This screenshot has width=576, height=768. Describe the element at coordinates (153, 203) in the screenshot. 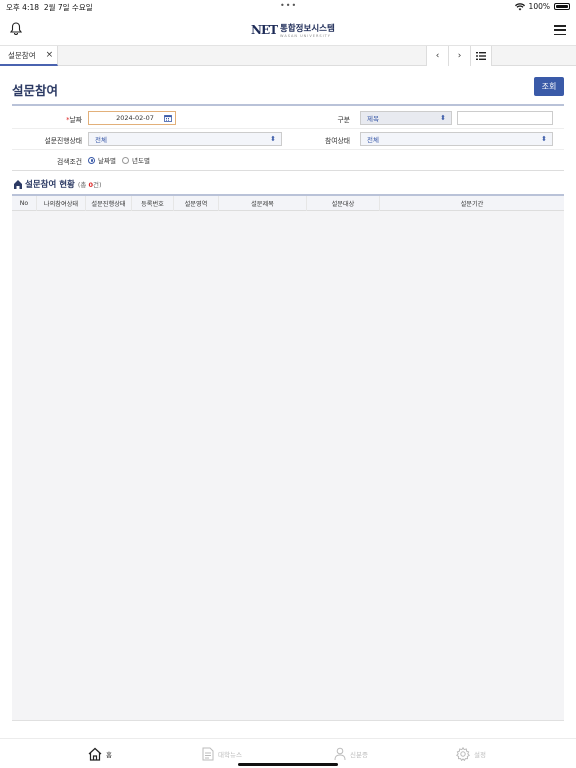

I see `col-reg-no: 등록번호` at that location.